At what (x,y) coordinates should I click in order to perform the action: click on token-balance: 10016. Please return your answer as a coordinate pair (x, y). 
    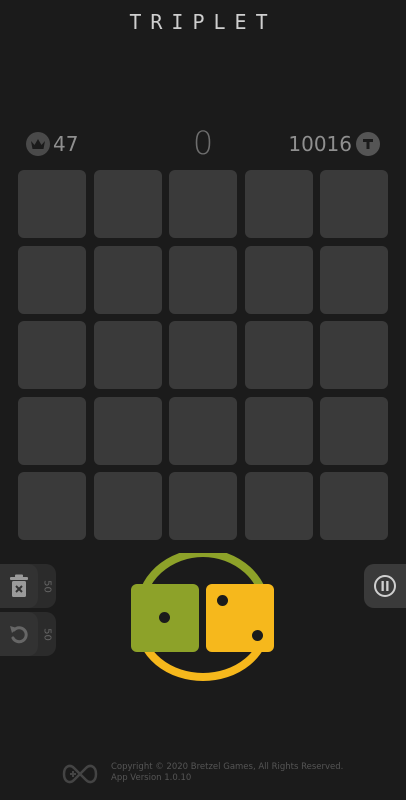
    Looking at the image, I should click on (334, 144).